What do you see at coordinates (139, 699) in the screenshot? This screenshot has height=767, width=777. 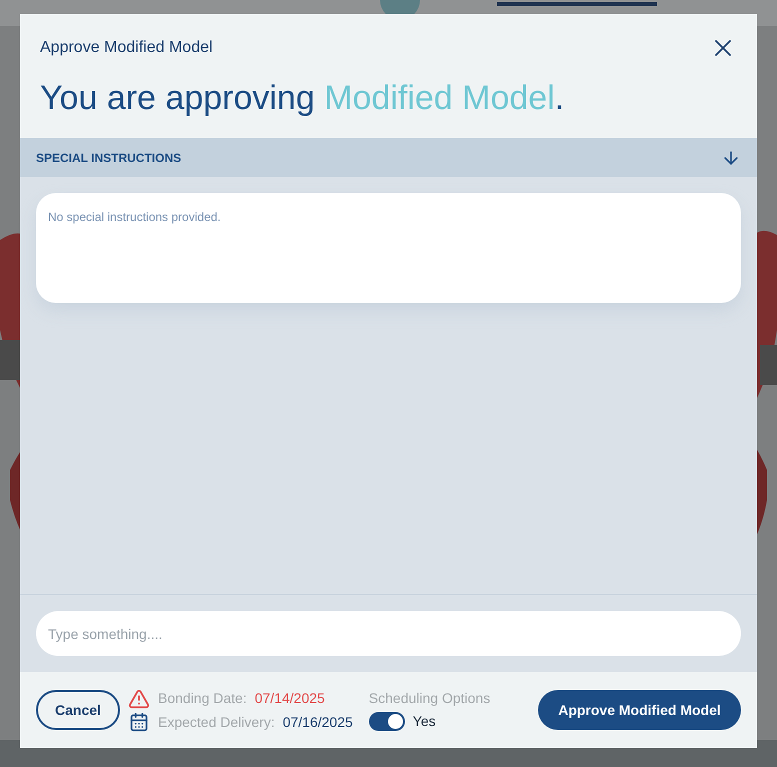 I see `warning-icon` at bounding box center [139, 699].